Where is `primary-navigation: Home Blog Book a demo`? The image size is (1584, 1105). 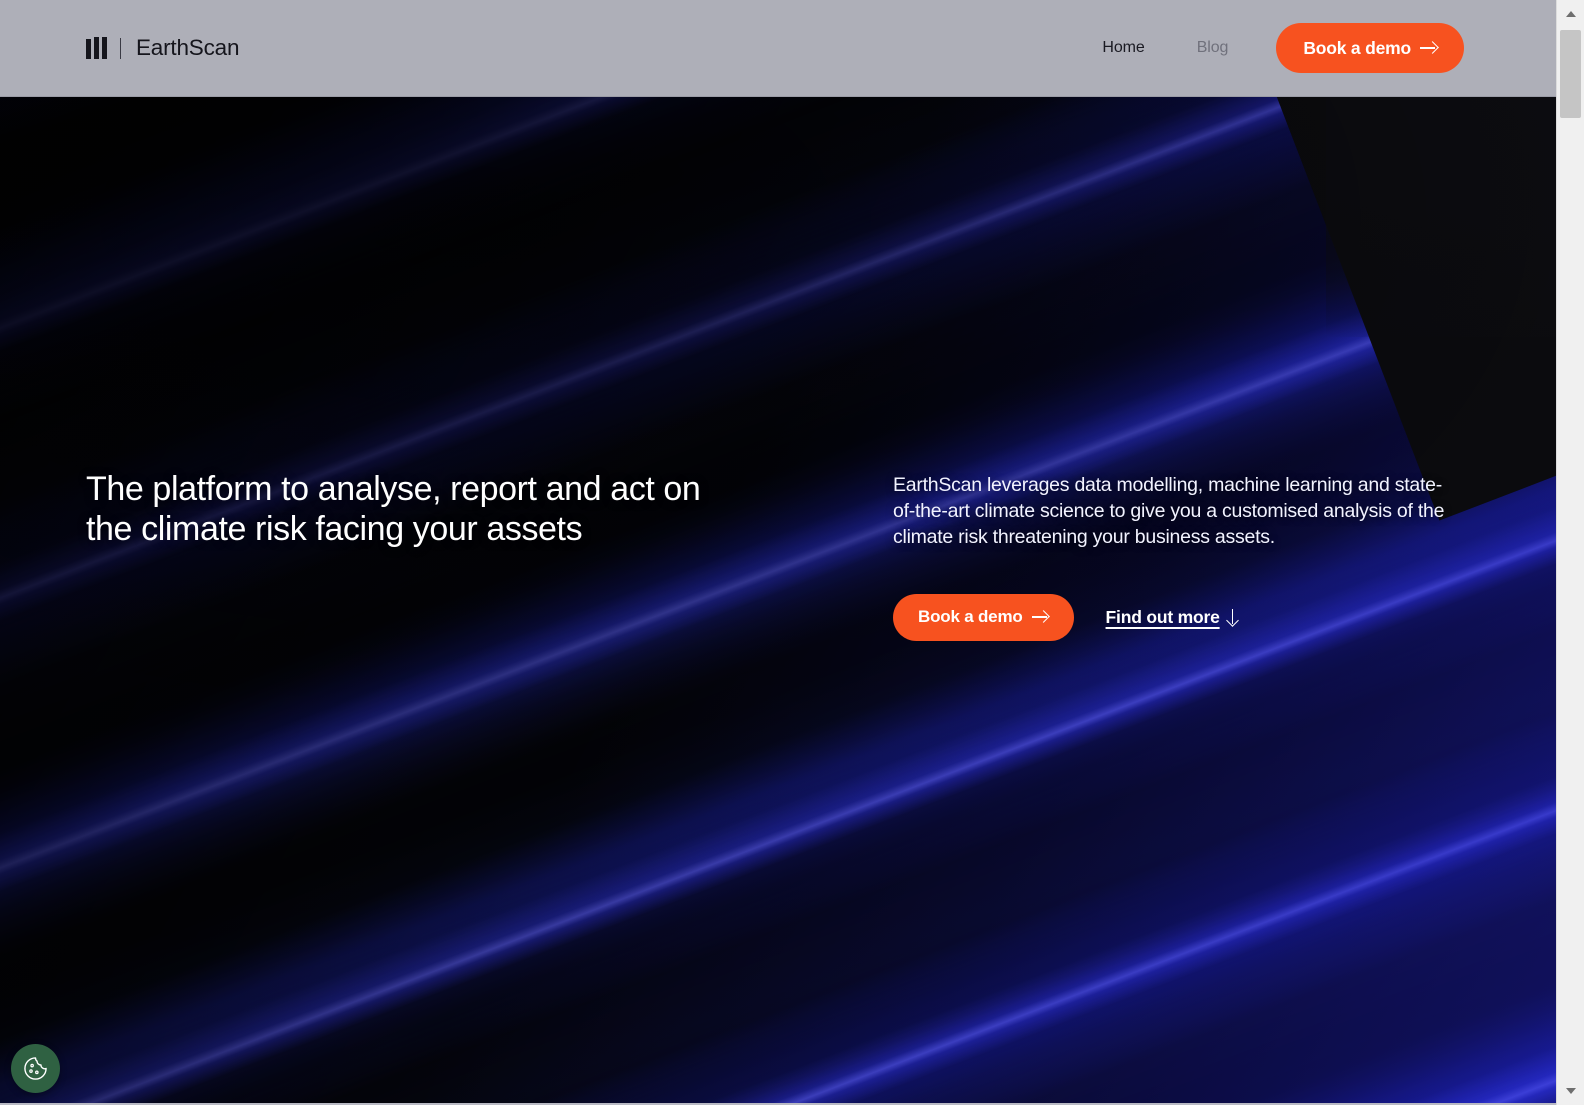
primary-navigation: Home Blog Book a demo is located at coordinates (1270, 48).